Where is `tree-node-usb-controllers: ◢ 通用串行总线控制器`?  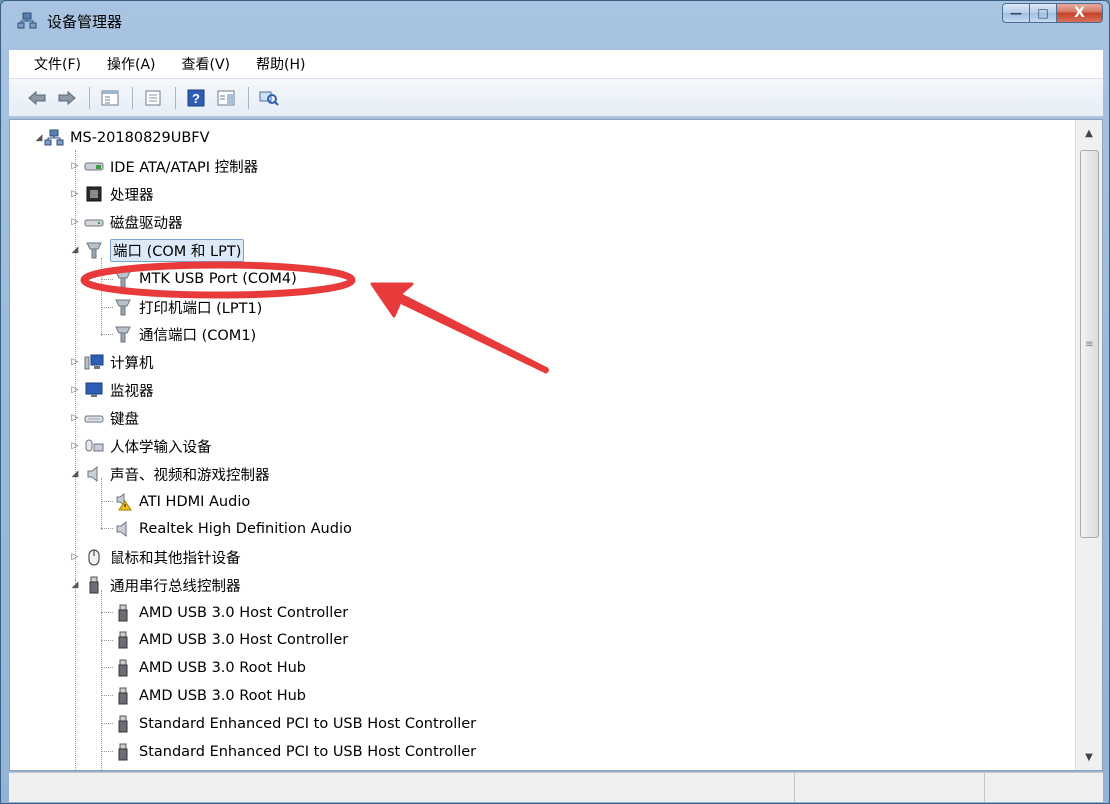 tree-node-usb-controllers: ◢ 通用串行总线控制器 is located at coordinates (155, 585).